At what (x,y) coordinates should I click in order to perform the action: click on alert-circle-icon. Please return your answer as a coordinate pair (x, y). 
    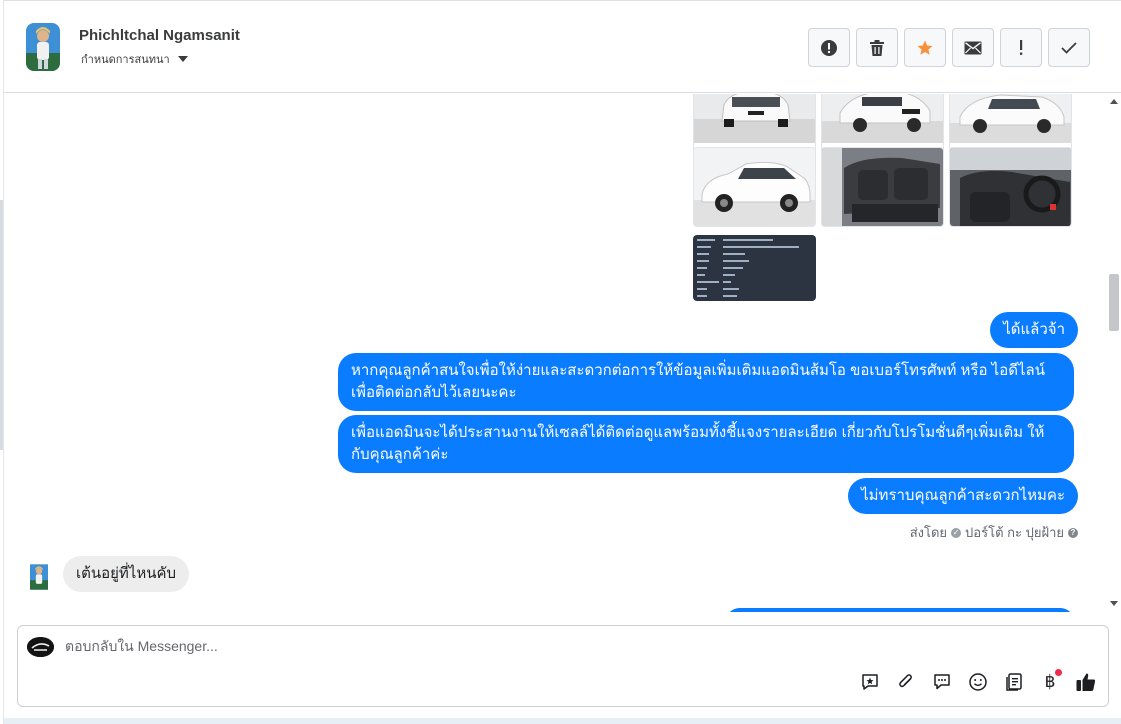
    Looking at the image, I should click on (829, 47).